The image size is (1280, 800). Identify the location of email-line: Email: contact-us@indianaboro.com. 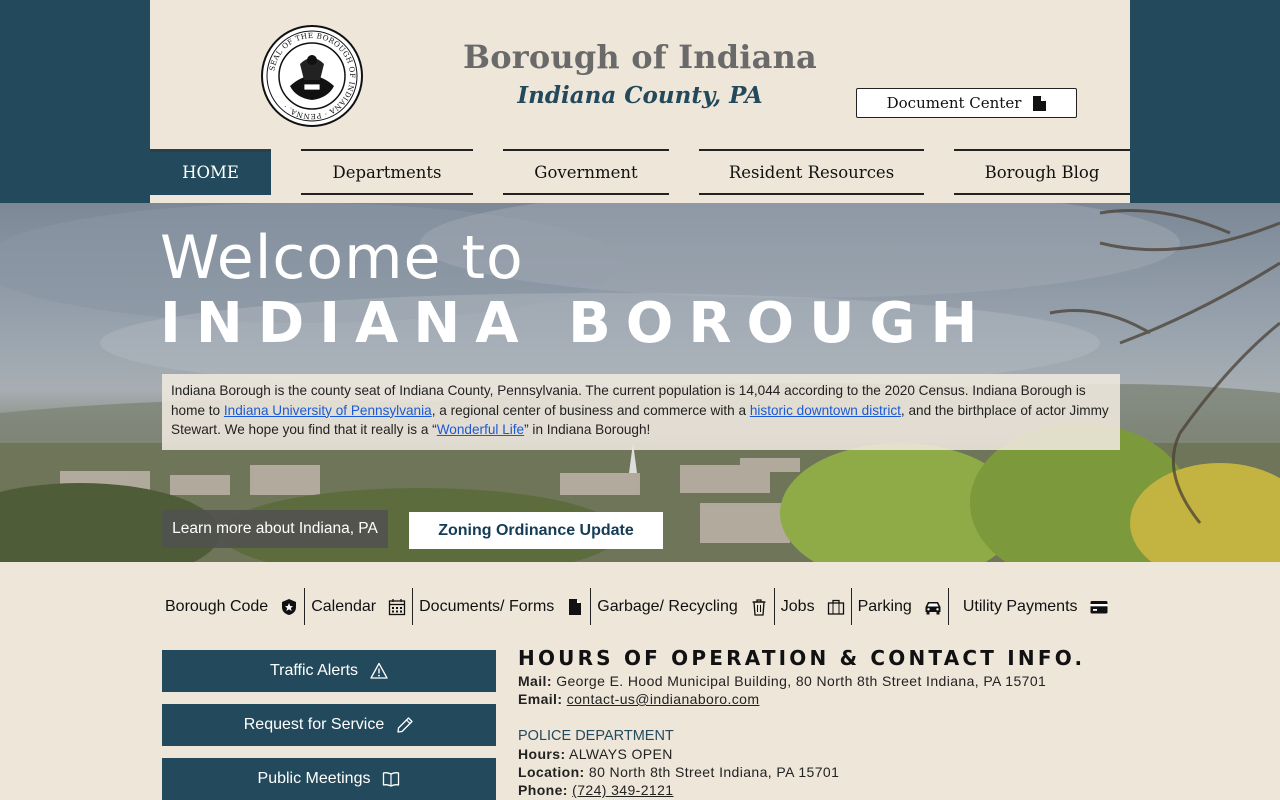
(828, 699).